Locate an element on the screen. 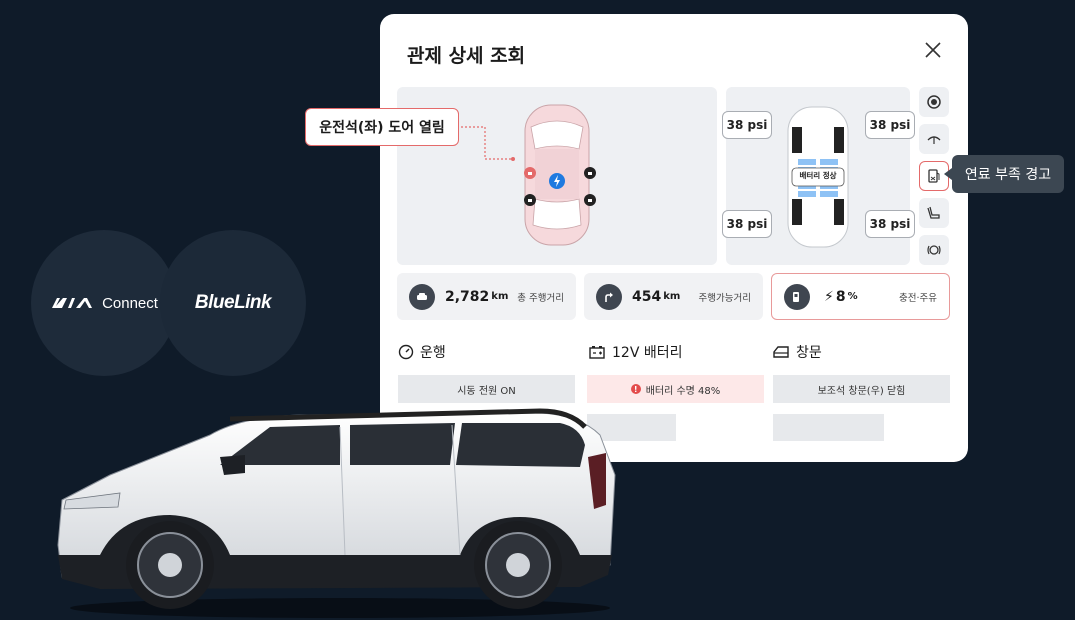 The image size is (1075, 620). battery-section-title: 12V 배터리 is located at coordinates (635, 352).